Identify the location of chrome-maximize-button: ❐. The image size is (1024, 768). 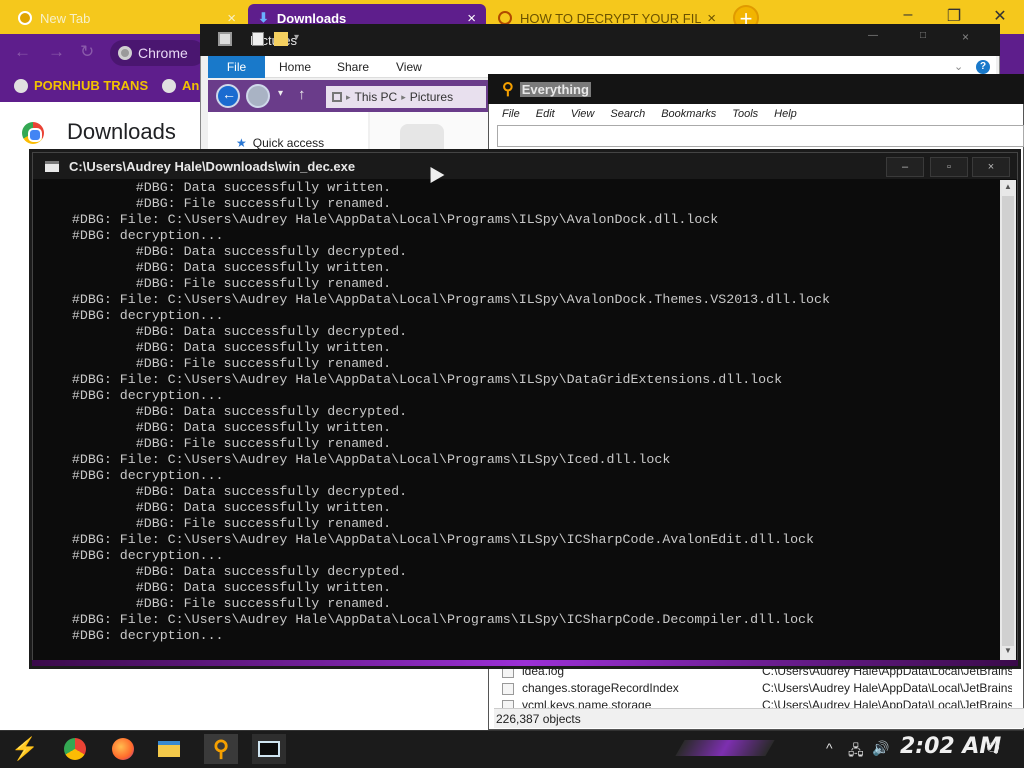
(954, 16).